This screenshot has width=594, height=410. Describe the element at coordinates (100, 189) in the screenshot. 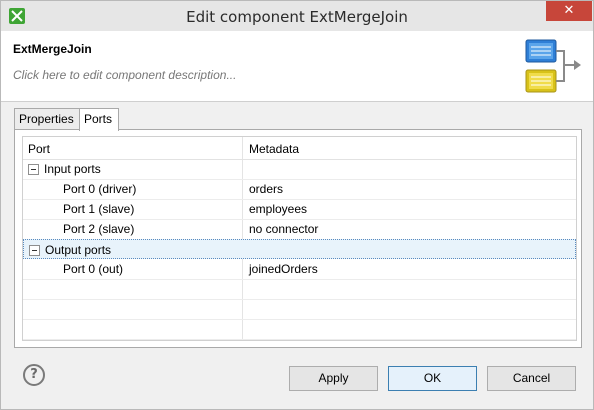

I see `port-cell: Port 0 (driver)` at that location.